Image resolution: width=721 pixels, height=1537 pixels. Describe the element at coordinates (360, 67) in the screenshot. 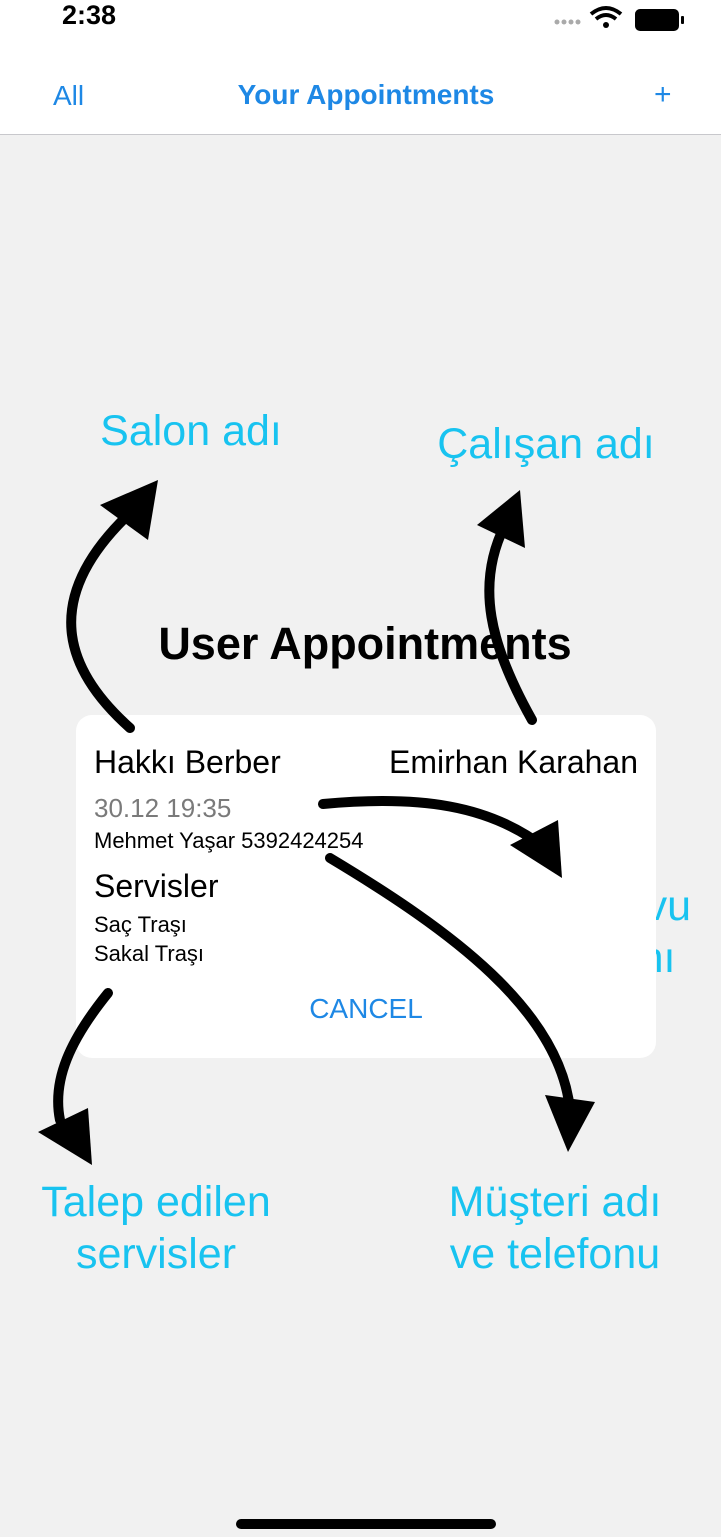

I see `navigation-bar: 2:38 All Your Appointments +` at that location.